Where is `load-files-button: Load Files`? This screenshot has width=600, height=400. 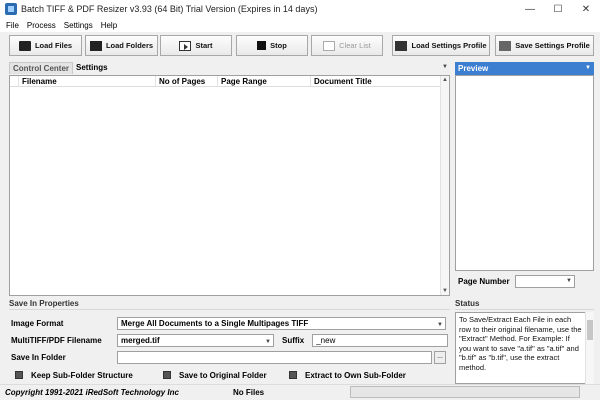
load-files-button: Load Files is located at coordinates (45, 45).